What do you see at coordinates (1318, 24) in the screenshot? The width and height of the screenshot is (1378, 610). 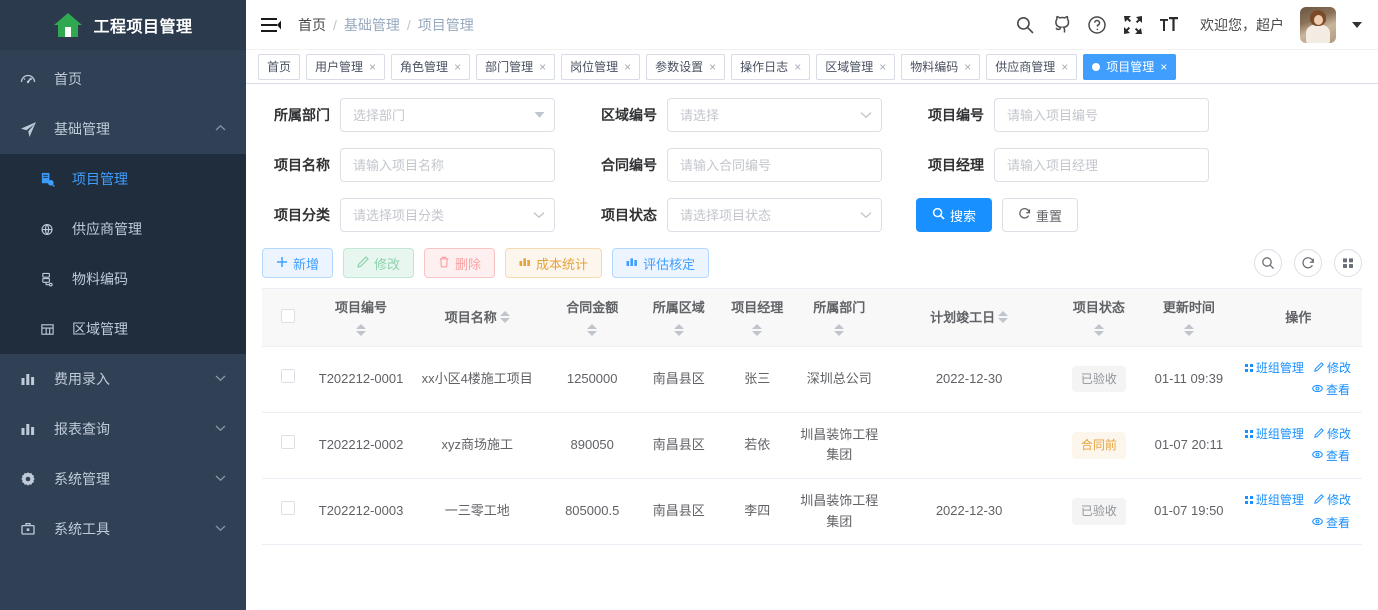 I see `avatar` at bounding box center [1318, 24].